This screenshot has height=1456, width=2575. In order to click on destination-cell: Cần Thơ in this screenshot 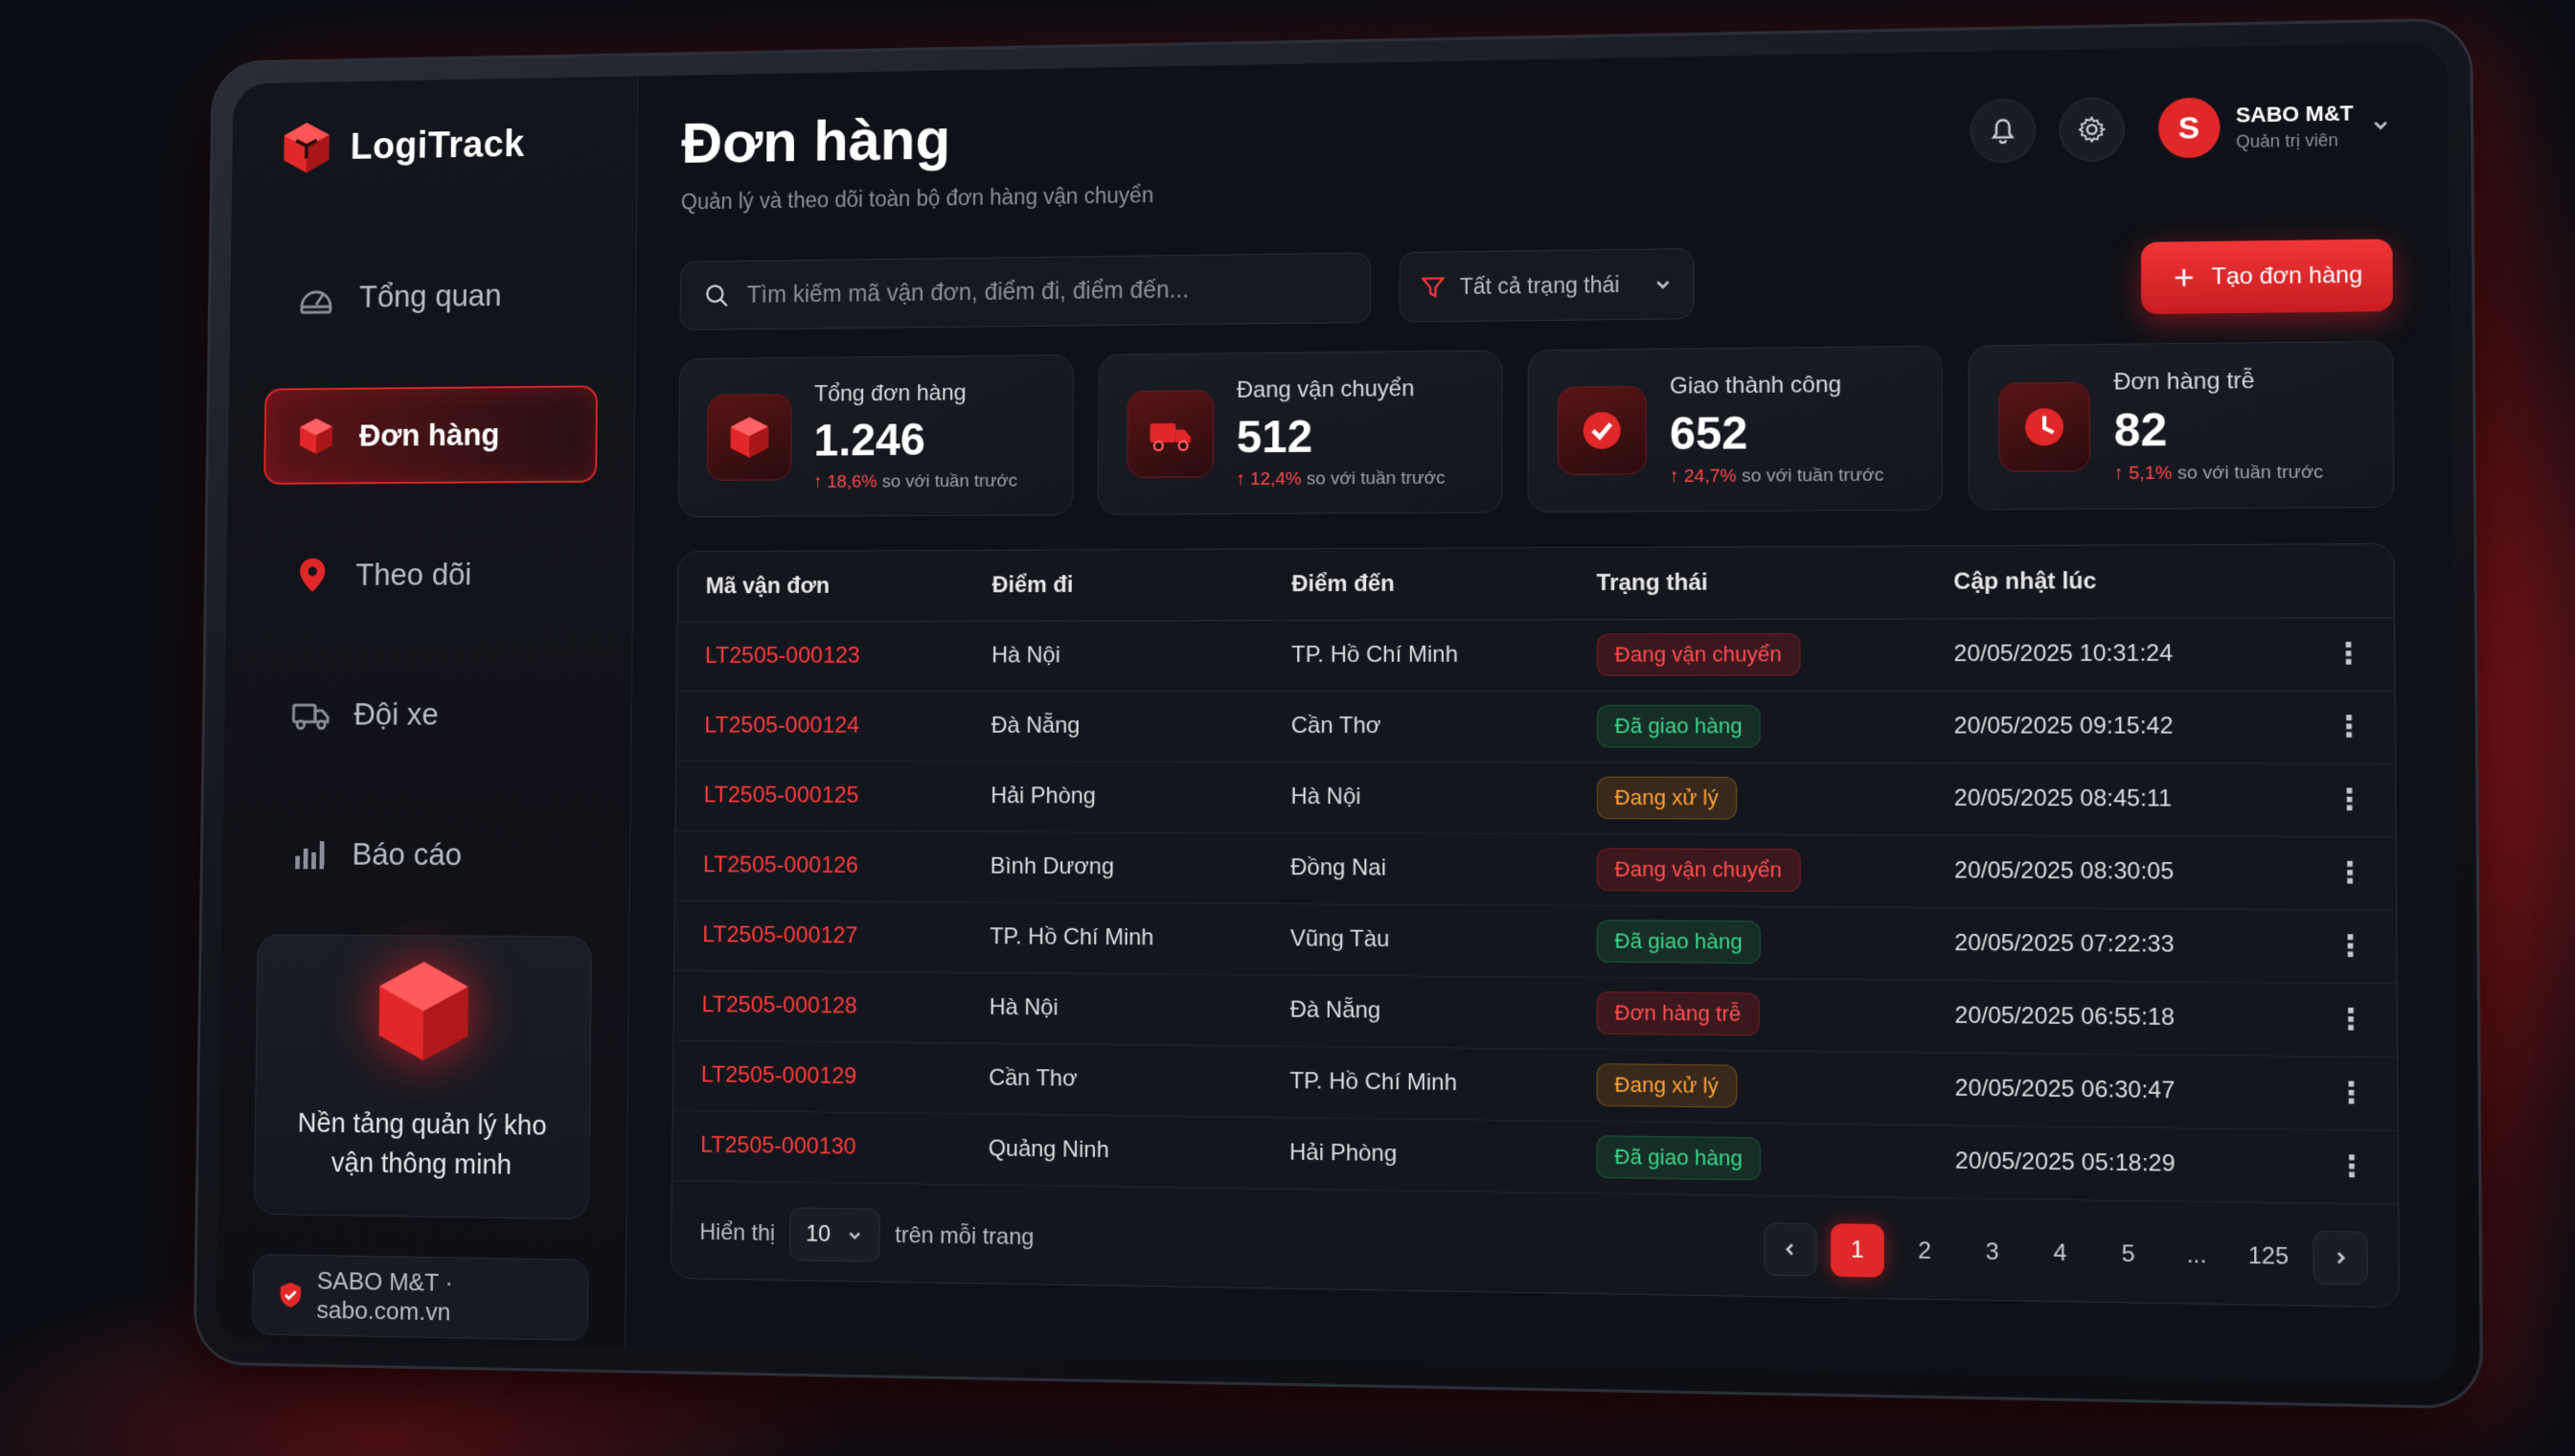, I will do `click(1415, 726)`.